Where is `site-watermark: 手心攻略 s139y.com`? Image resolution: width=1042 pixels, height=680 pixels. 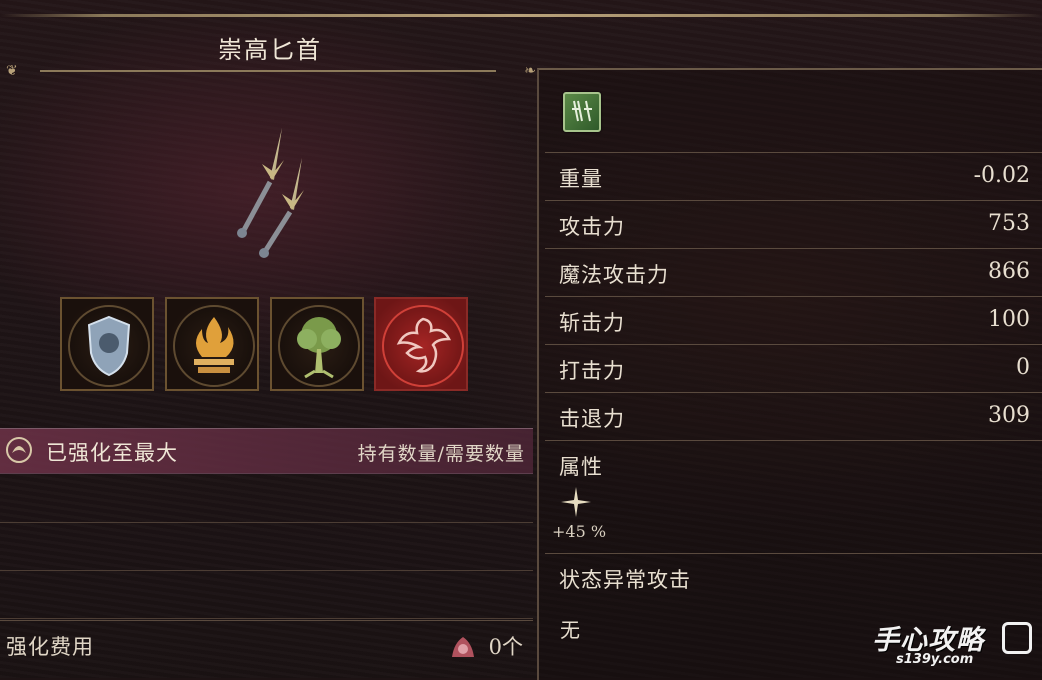
site-watermark: 手心攻略 s139y.com is located at coordinates (953, 646).